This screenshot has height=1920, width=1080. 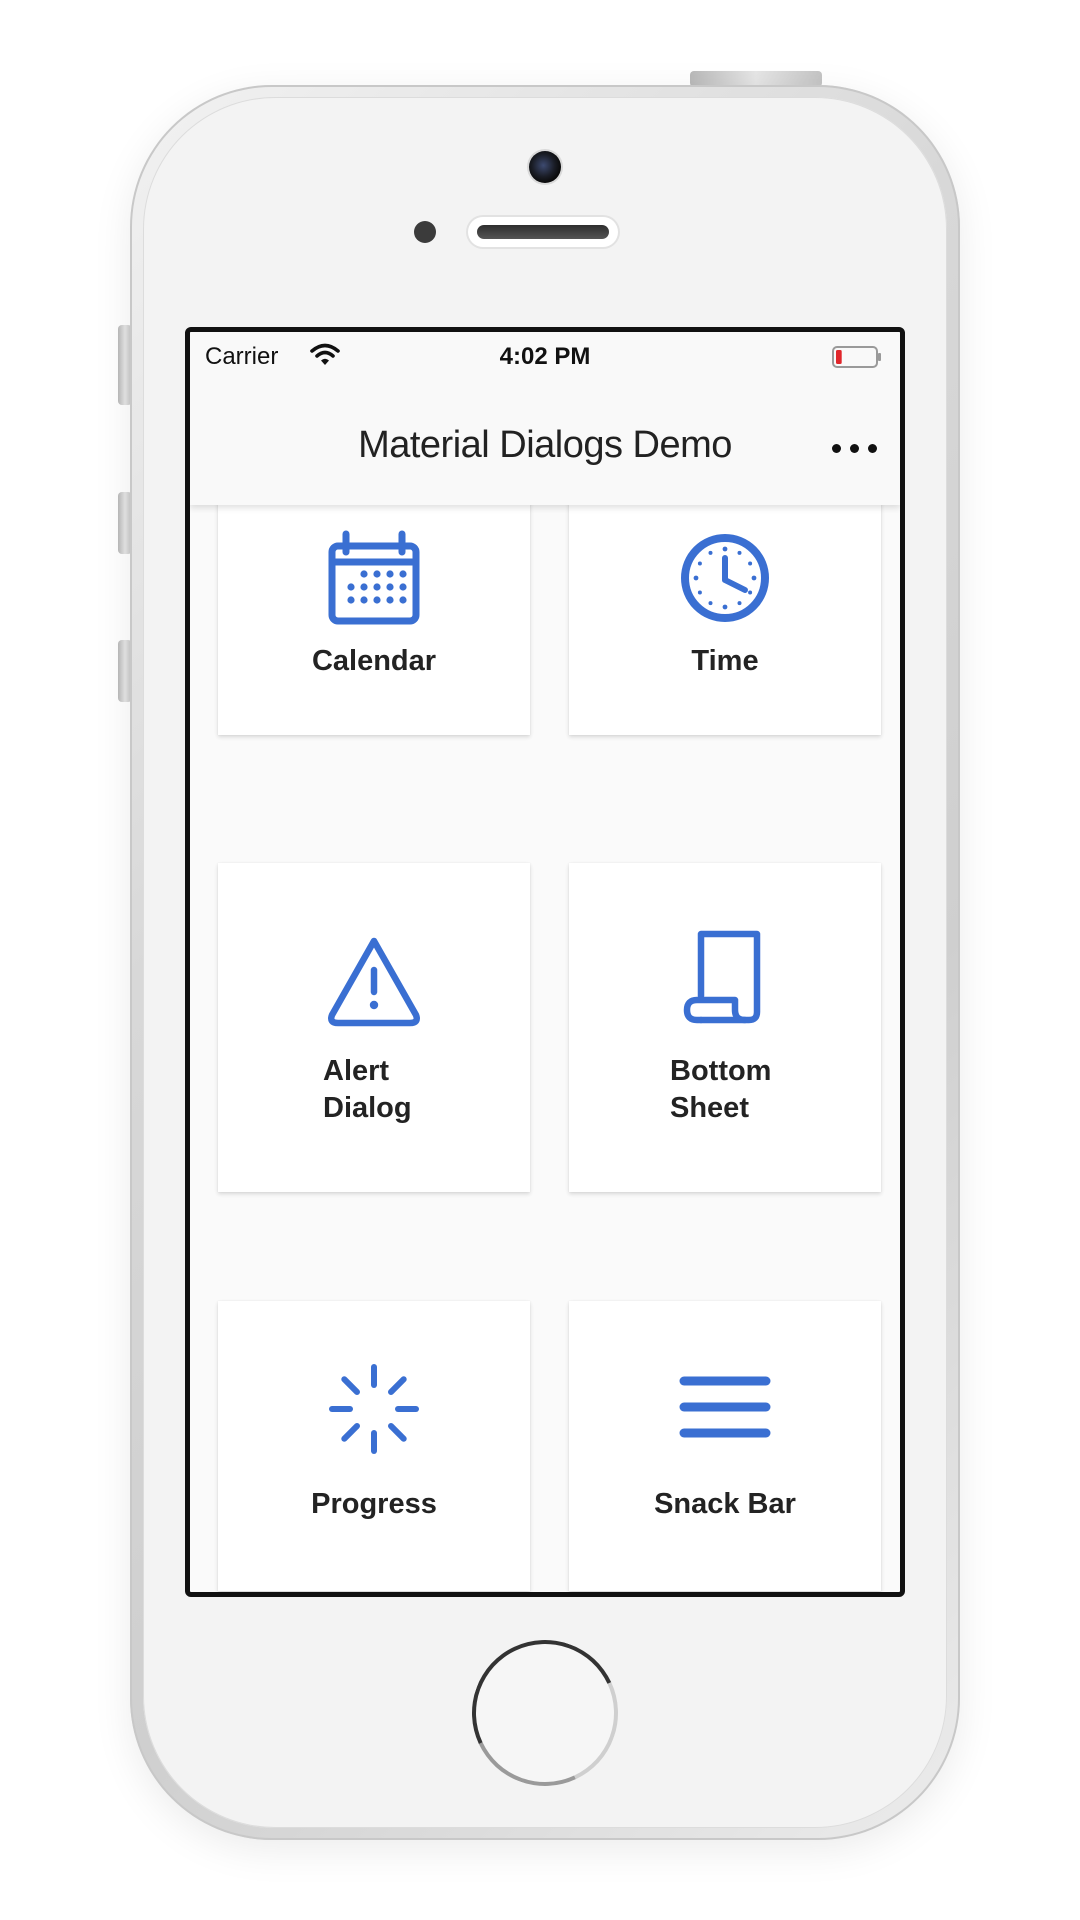 What do you see at coordinates (374, 1027) in the screenshot?
I see `alert-dialog-card: Alert Dialog` at bounding box center [374, 1027].